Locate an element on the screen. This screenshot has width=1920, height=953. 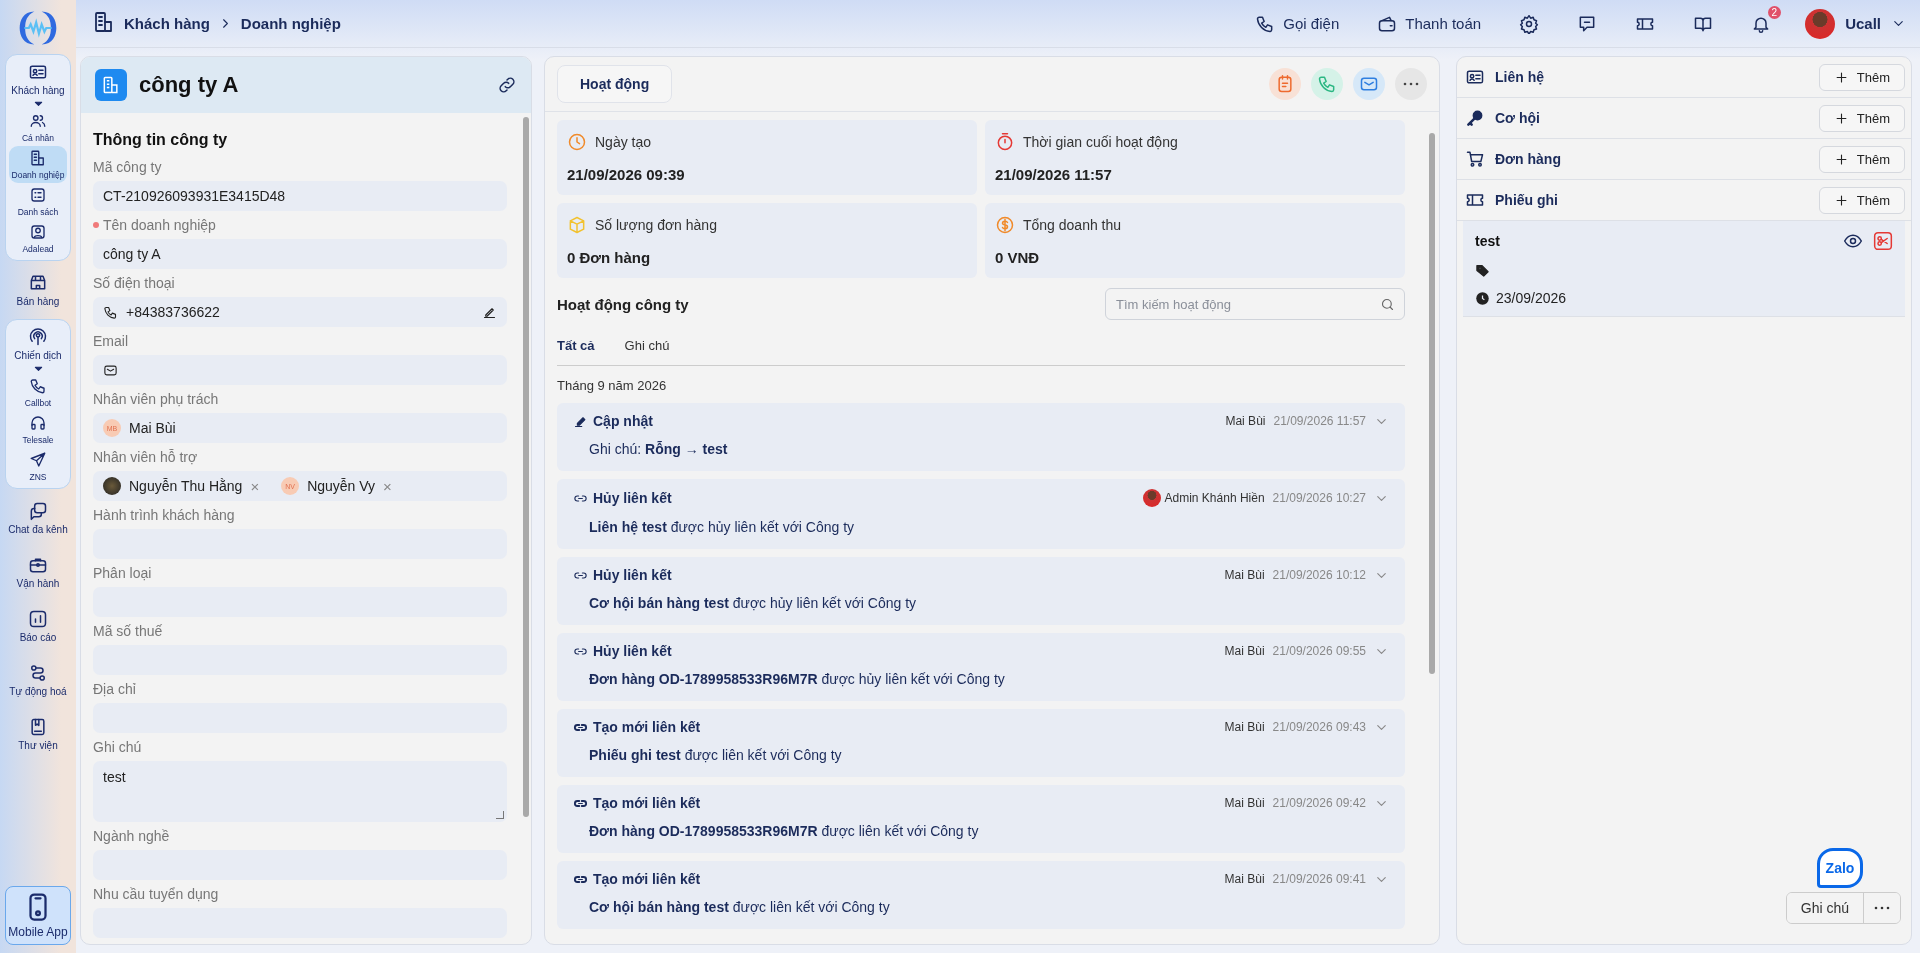
activity-text: Cơ hội bán hàng test được hủy liên kết với Công ty is located at coordinates (753, 602).